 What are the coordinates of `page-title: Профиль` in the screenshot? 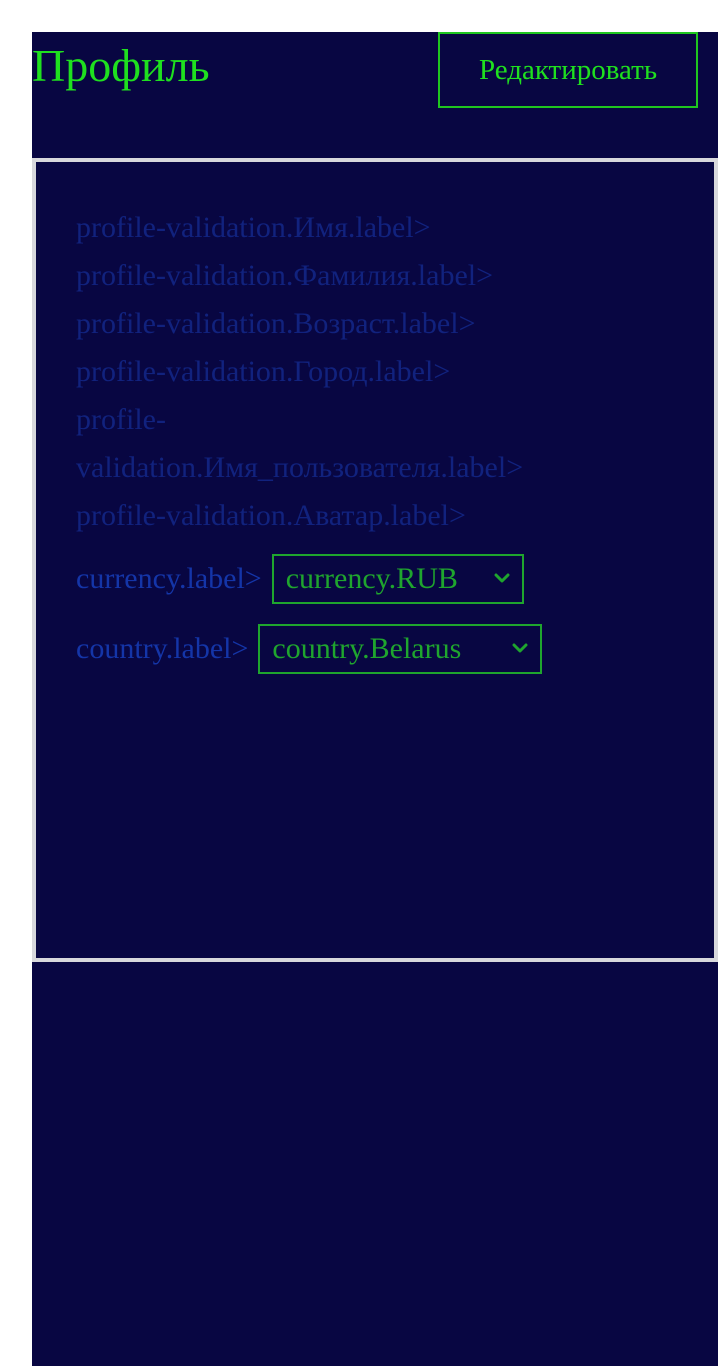 It's located at (121, 65).